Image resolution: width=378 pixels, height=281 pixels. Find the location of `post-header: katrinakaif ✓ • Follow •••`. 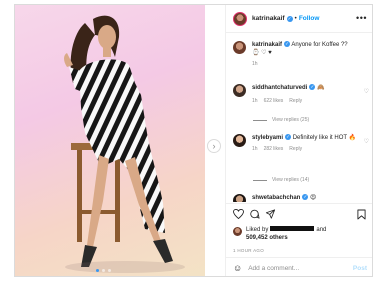

post-header: katrinakaif ✓ • Follow ••• is located at coordinates (299, 19).